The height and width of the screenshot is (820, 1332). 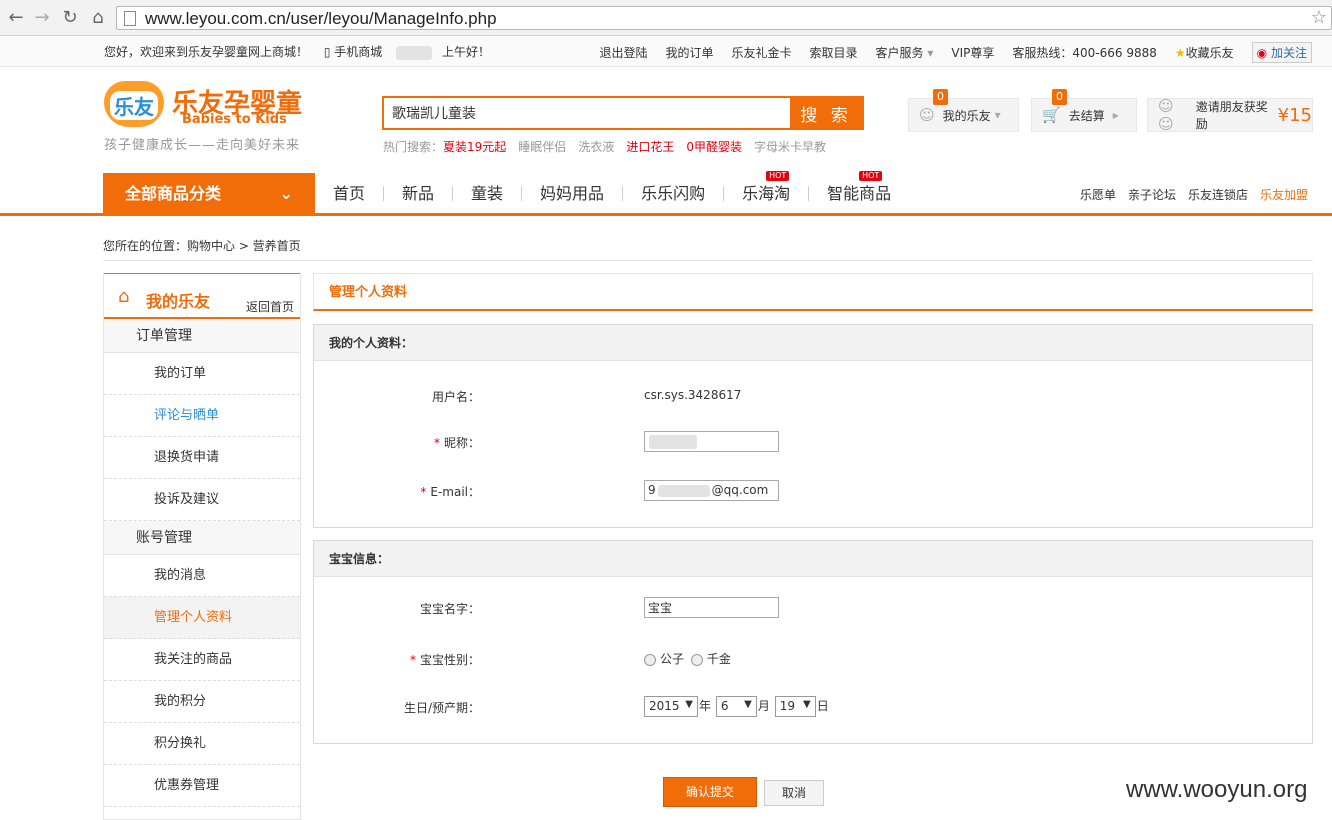 What do you see at coordinates (202, 576) in the screenshot?
I see `sidebar-item-messages: 我的消息` at bounding box center [202, 576].